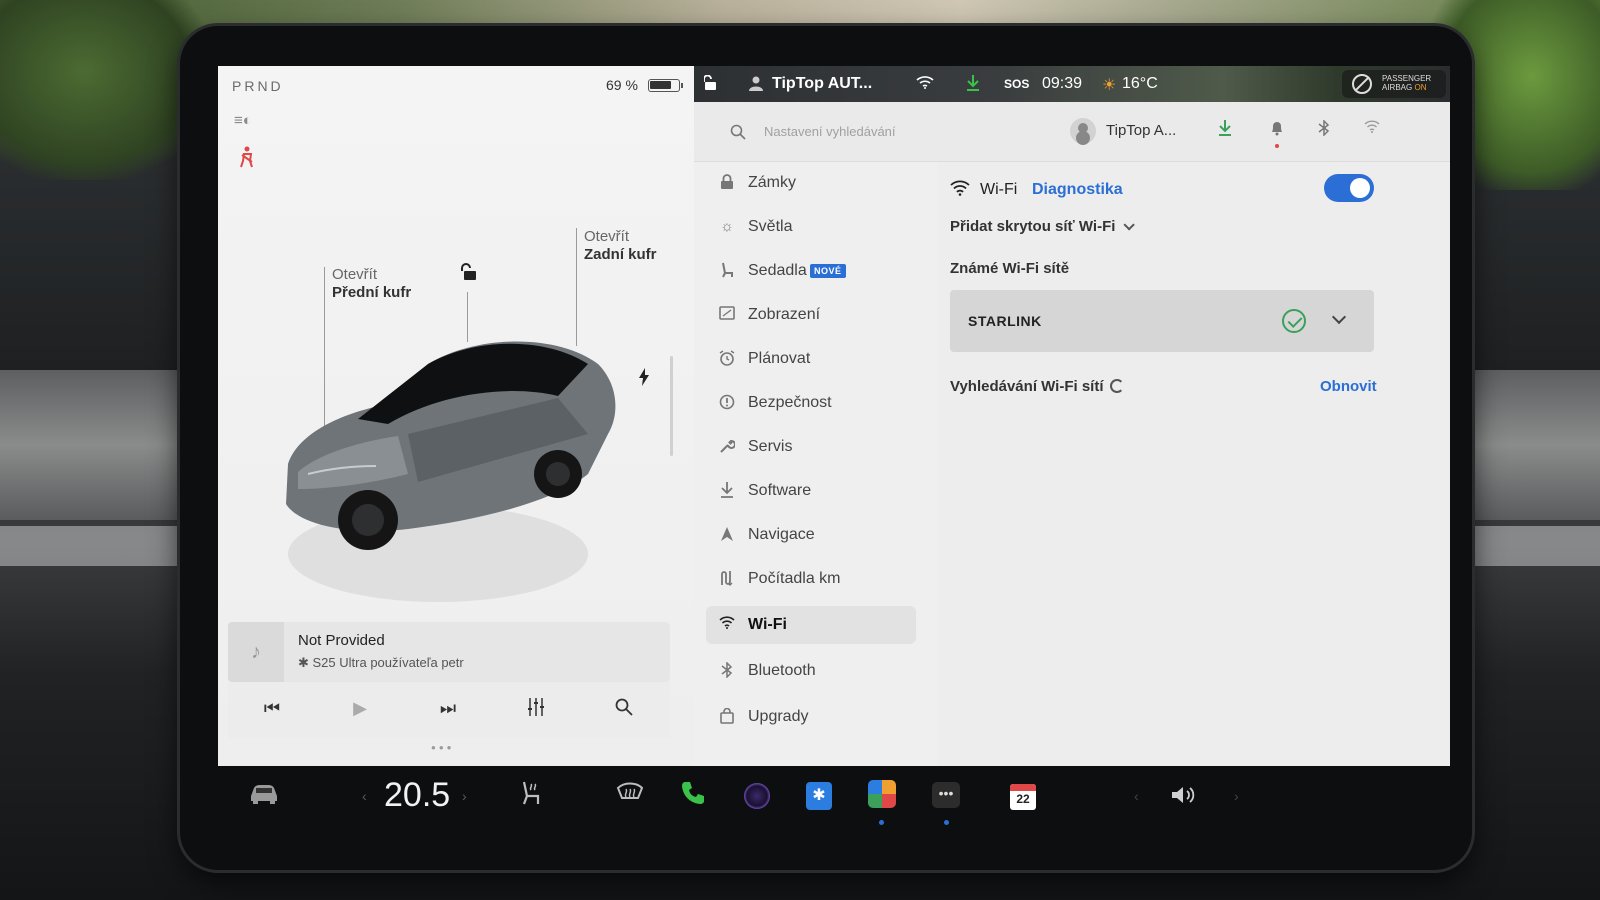  I want to click on bluetooth-header-icon, so click(1324, 130).